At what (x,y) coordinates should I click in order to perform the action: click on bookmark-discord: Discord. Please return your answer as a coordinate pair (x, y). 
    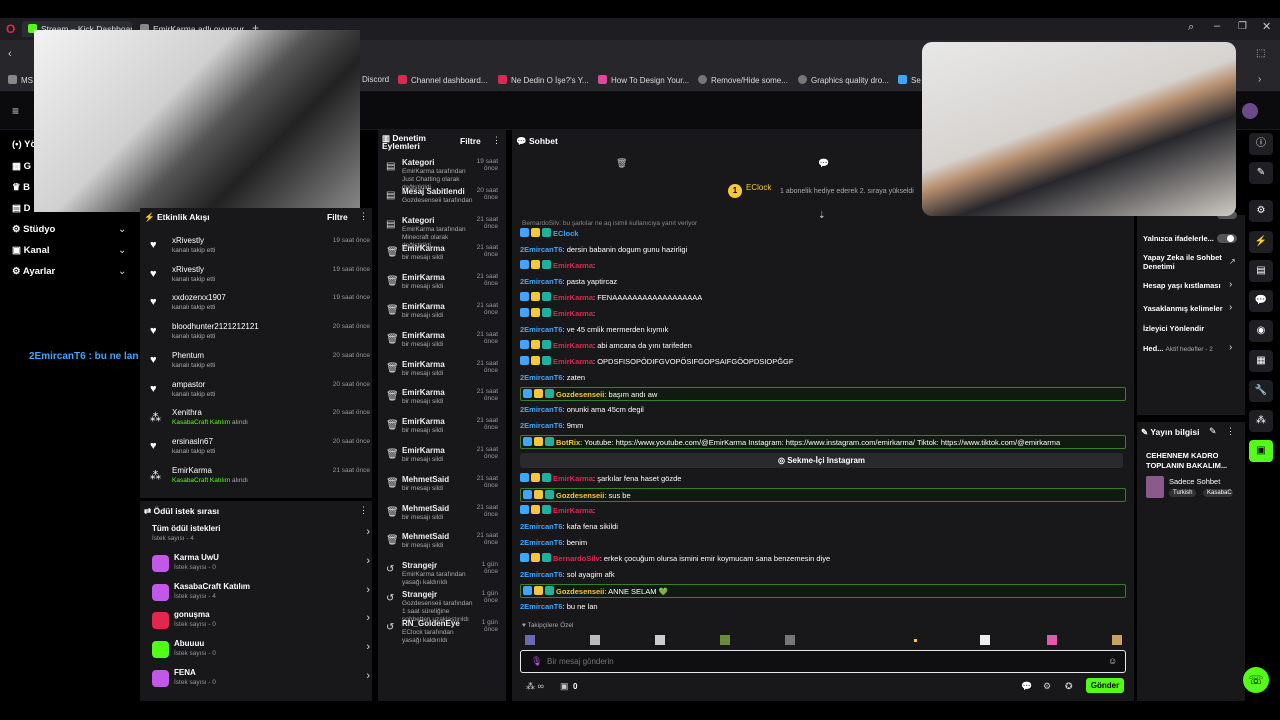
    Looking at the image, I should click on (375, 79).